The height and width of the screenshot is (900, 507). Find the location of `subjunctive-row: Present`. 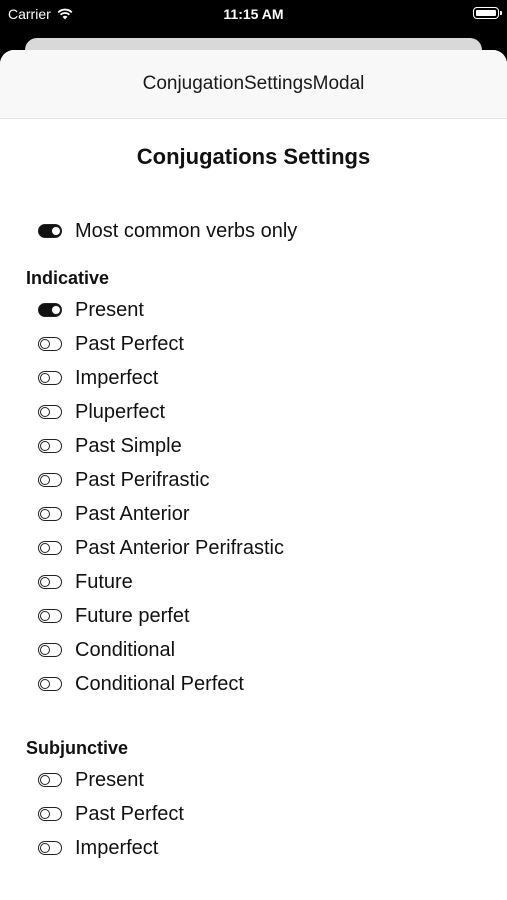

subjunctive-row: Present is located at coordinates (253, 780).